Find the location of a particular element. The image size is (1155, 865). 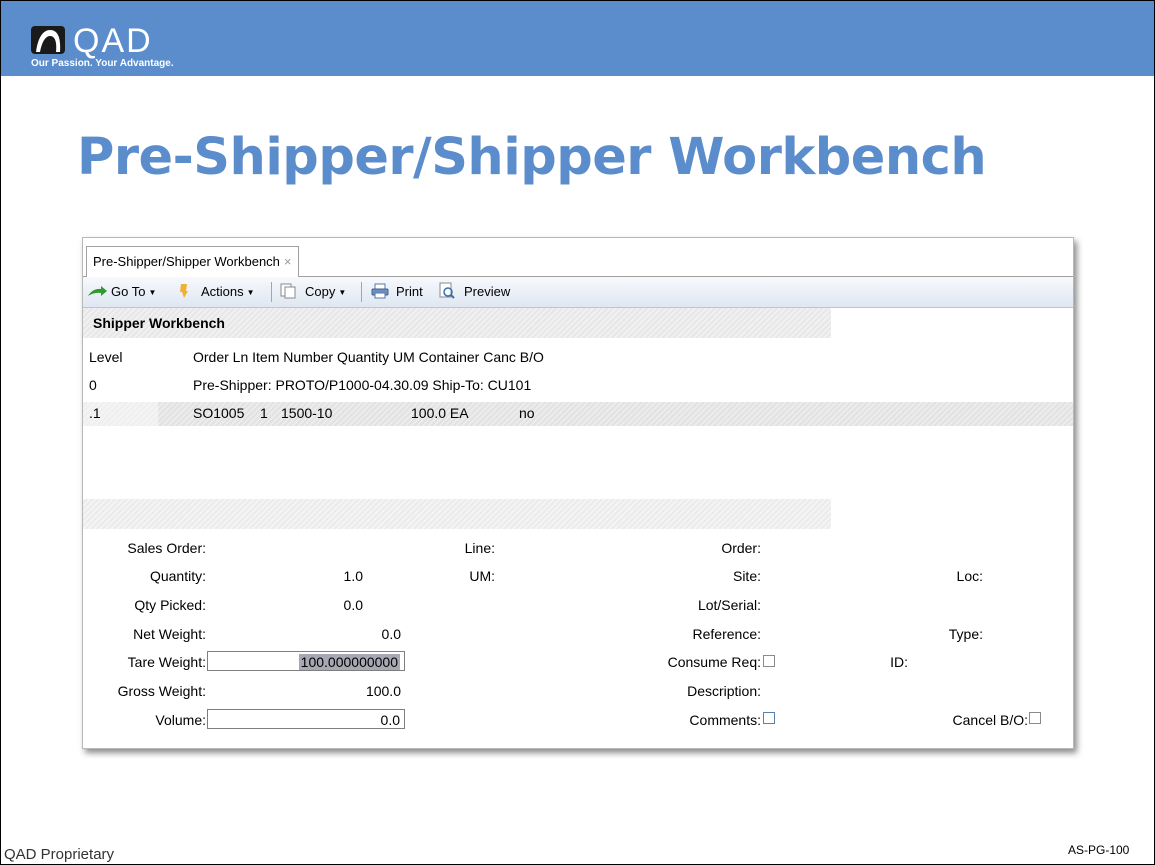

gross-weight-label: Gross Weight: is located at coordinates (161, 691).